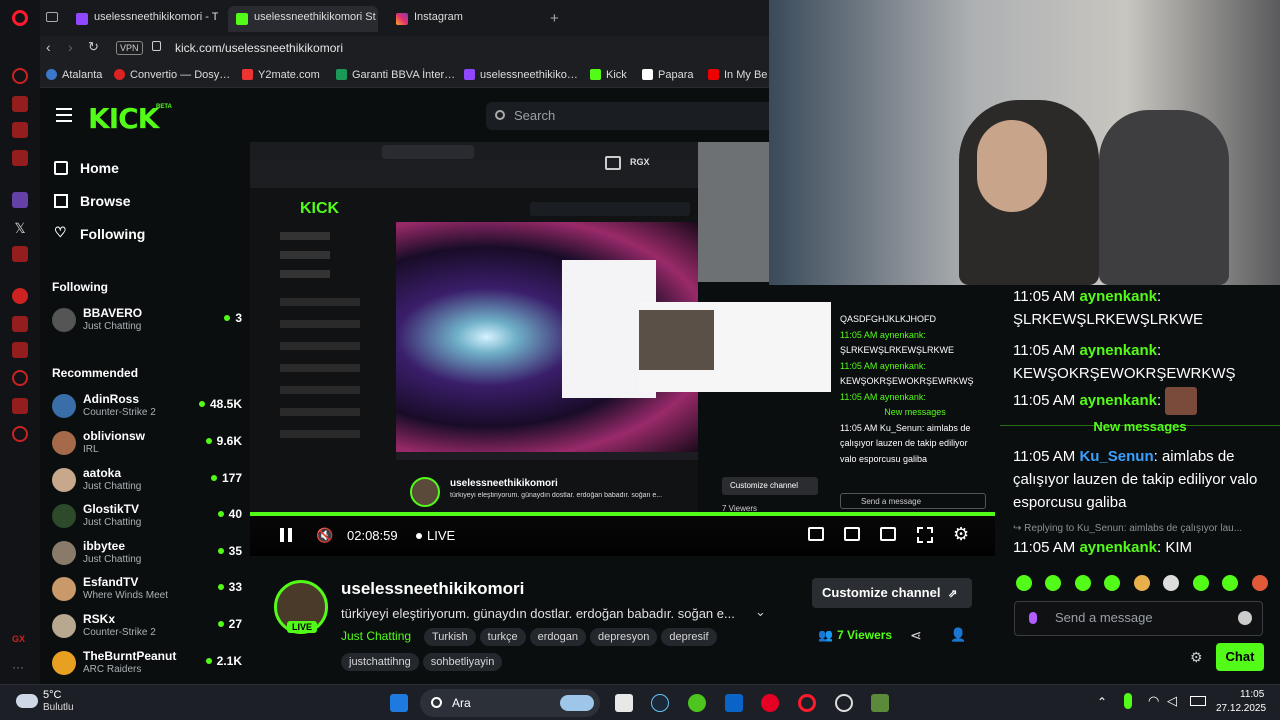  Describe the element at coordinates (463, 19) in the screenshot. I see `tab-3: Instagram` at that location.